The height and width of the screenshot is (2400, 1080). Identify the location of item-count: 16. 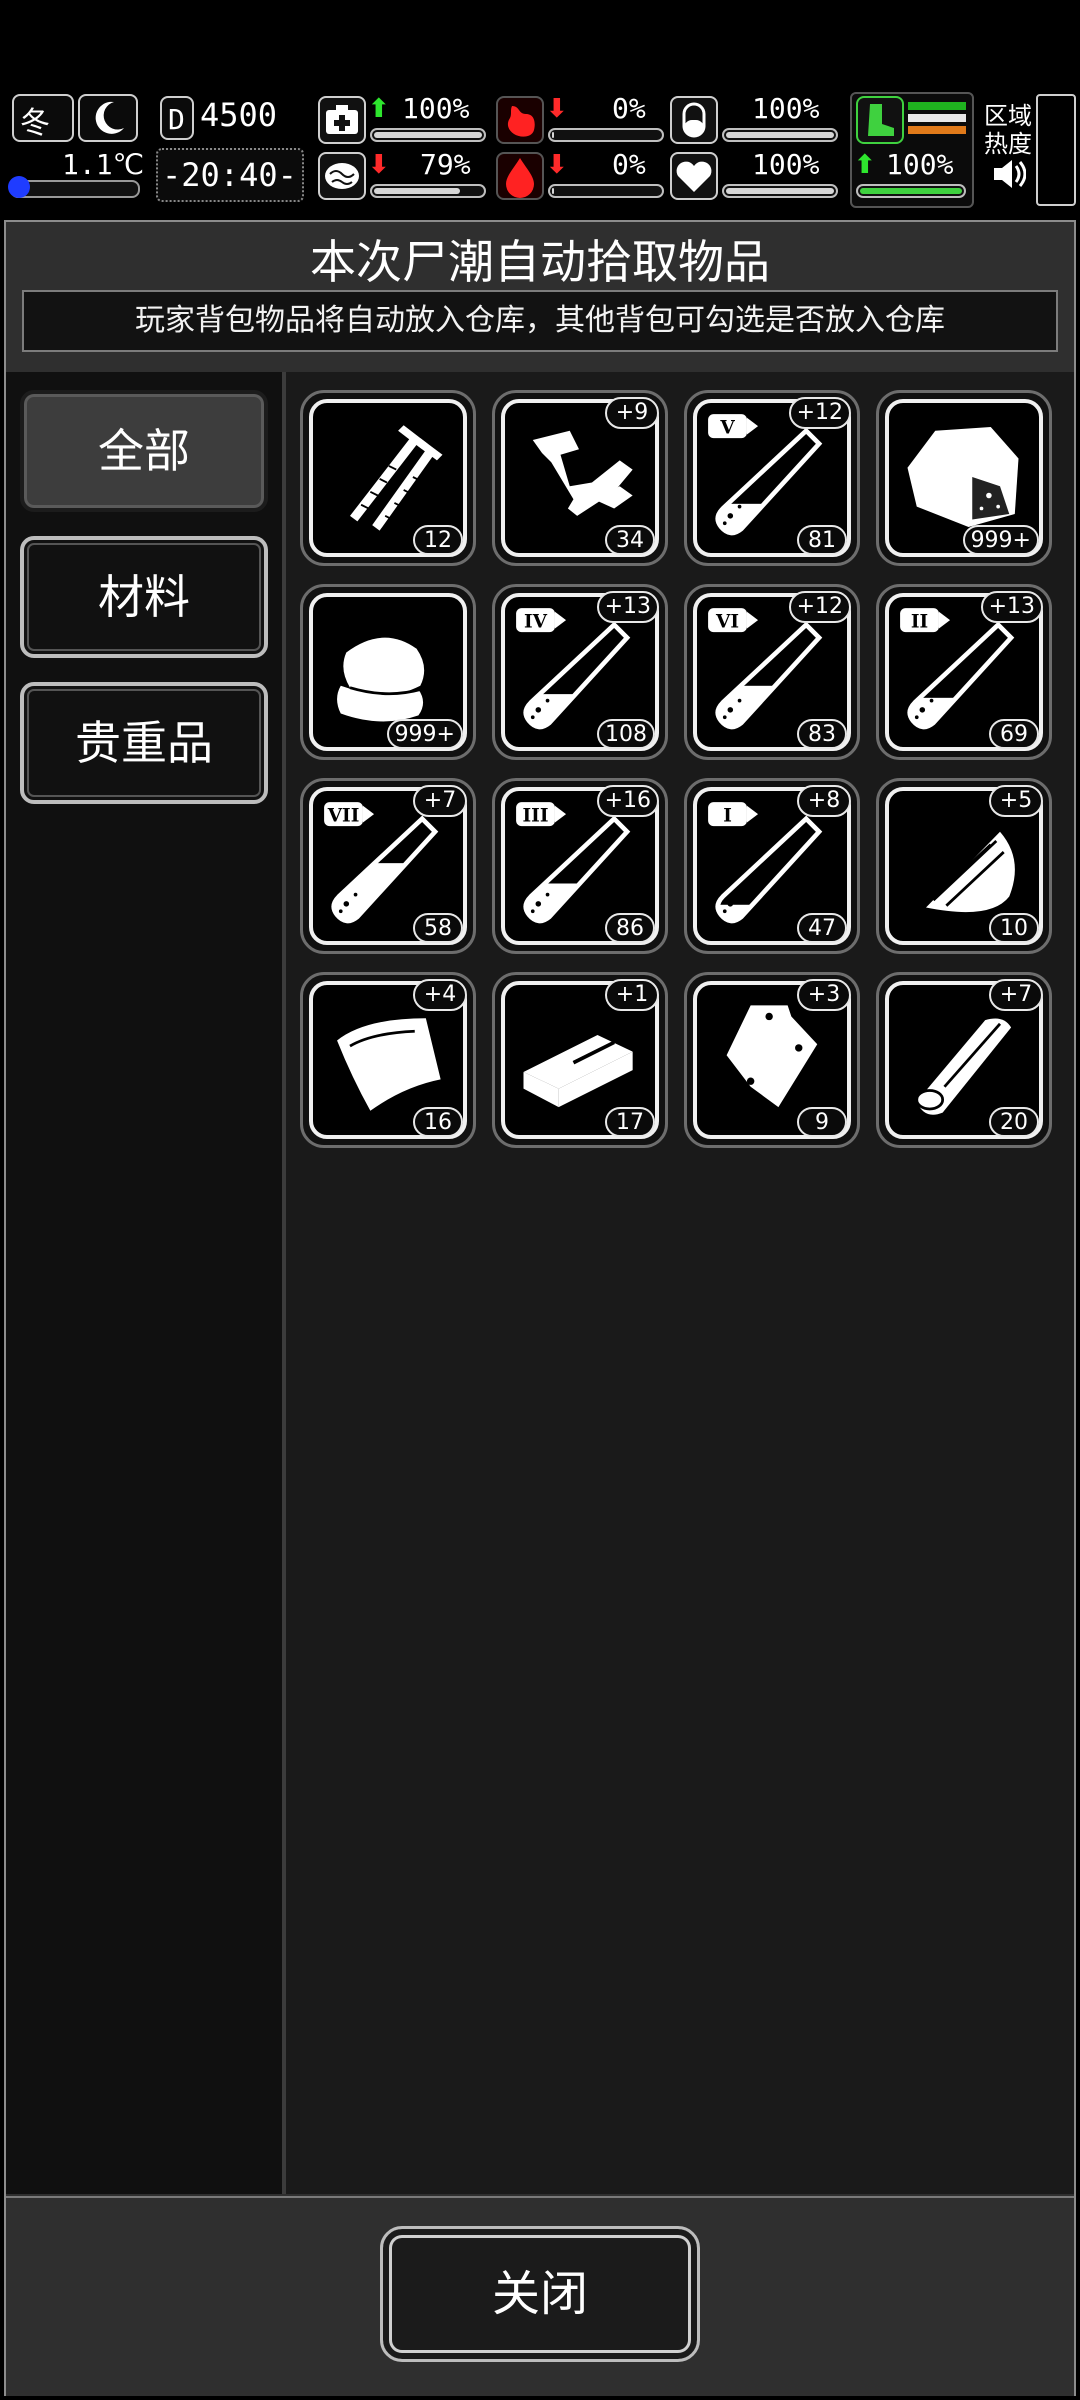
(438, 1122).